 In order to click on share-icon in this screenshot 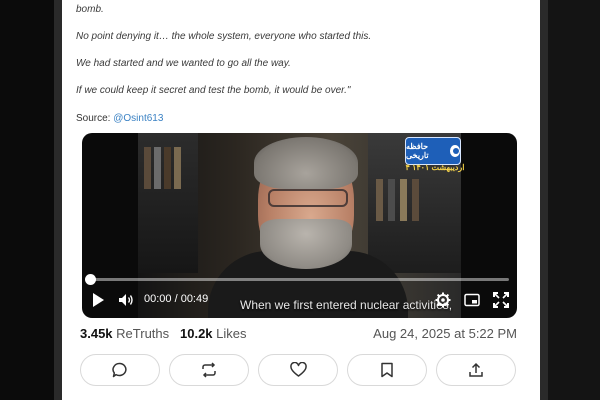, I will do `click(476, 369)`.